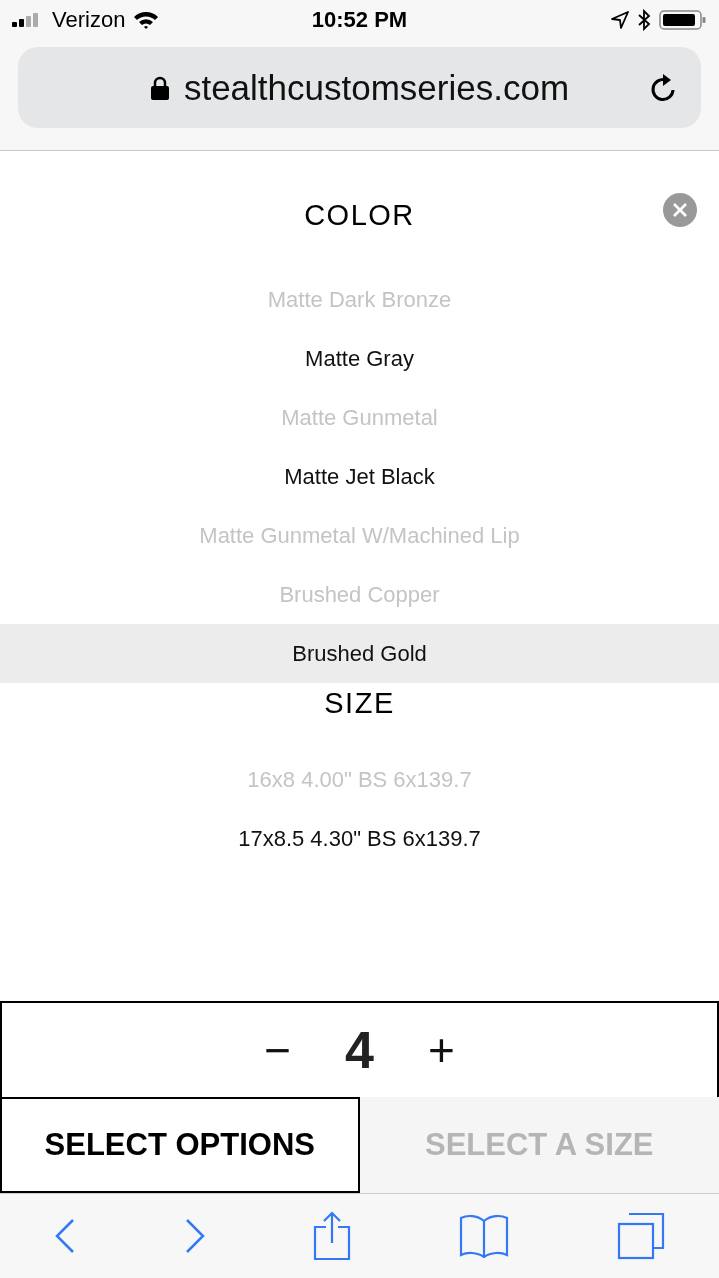 Image resolution: width=719 pixels, height=1278 pixels. What do you see at coordinates (89, 20) in the screenshot?
I see `carrier-name: Verizon` at bounding box center [89, 20].